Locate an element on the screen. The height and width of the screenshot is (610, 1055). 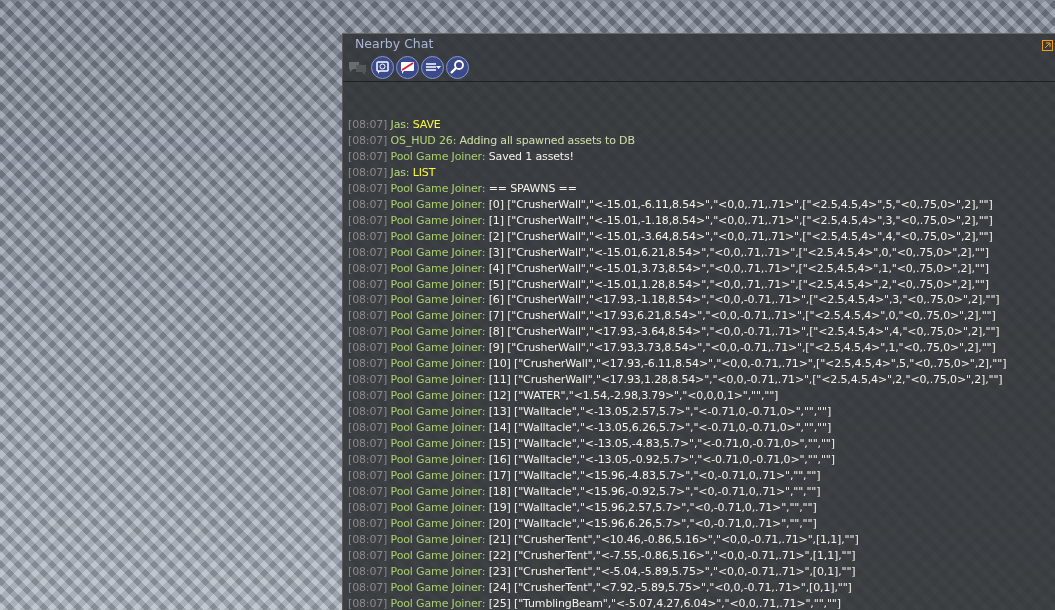
message-text: [3] ["CrusherWall","<-15.01,6.21,8.54>","<0,0,.71,.71>",["<2.5,4.5,4>",0,"<0,.75,0>",2],""] is located at coordinates (738, 252).